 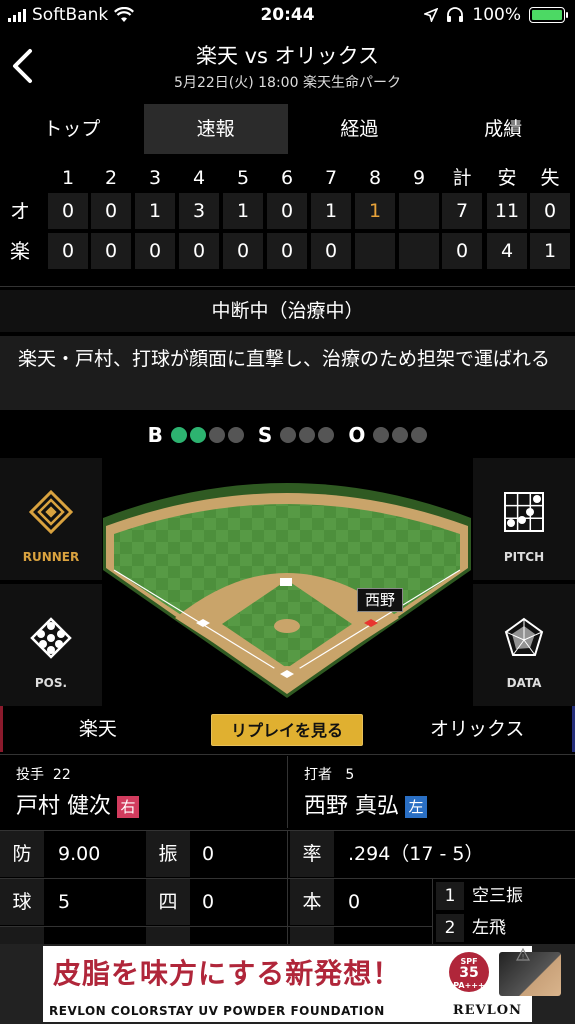 I want to click on pitch-grid-icon, so click(x=524, y=512).